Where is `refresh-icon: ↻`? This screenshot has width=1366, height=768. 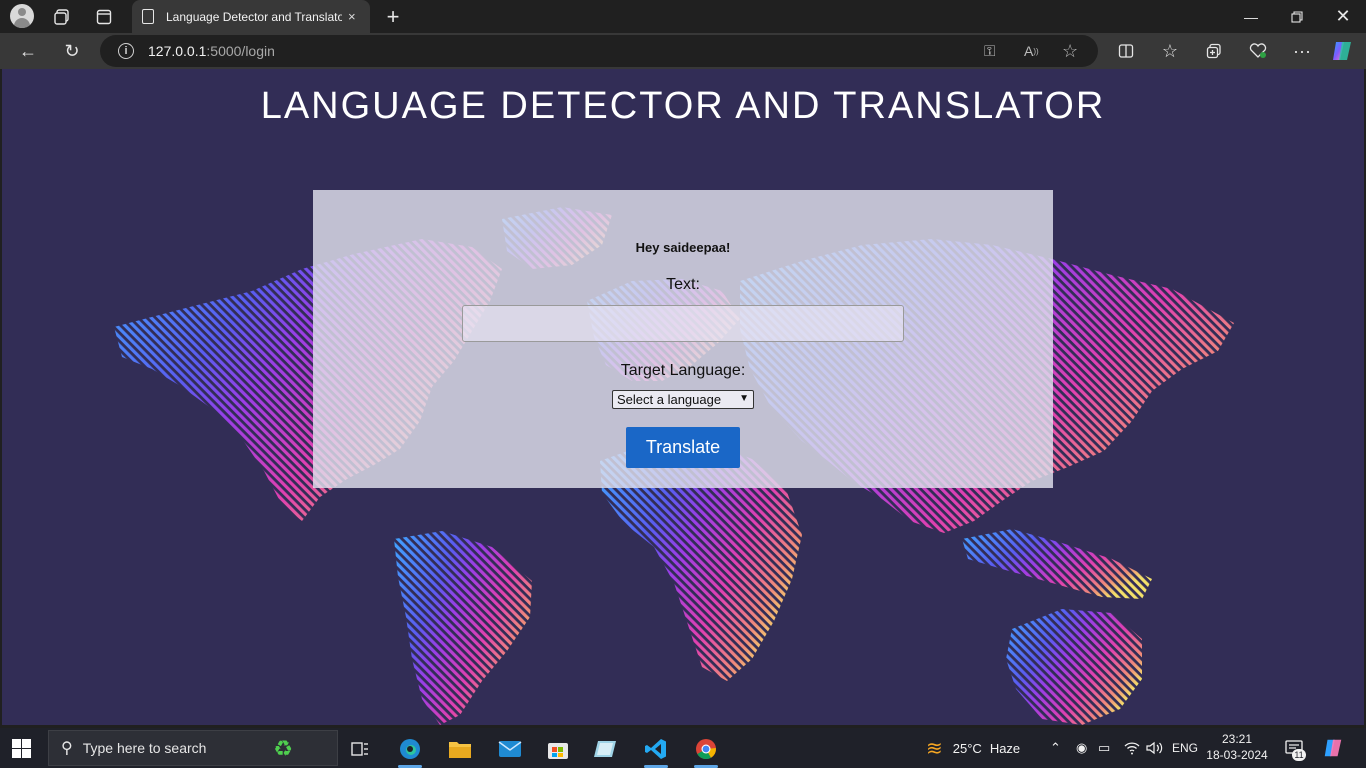
refresh-icon: ↻ is located at coordinates (72, 51).